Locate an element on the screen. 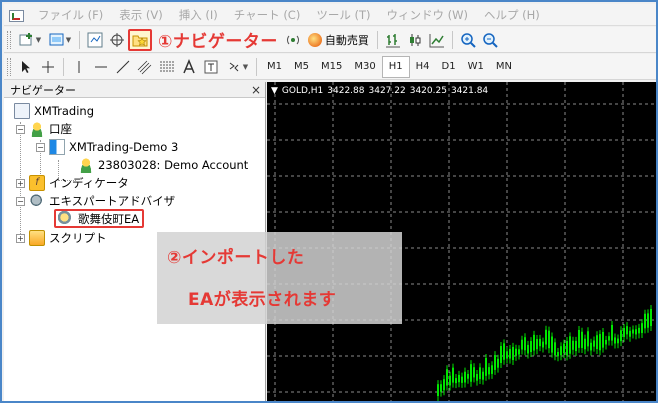  market-watch-button is located at coordinates (95, 40).